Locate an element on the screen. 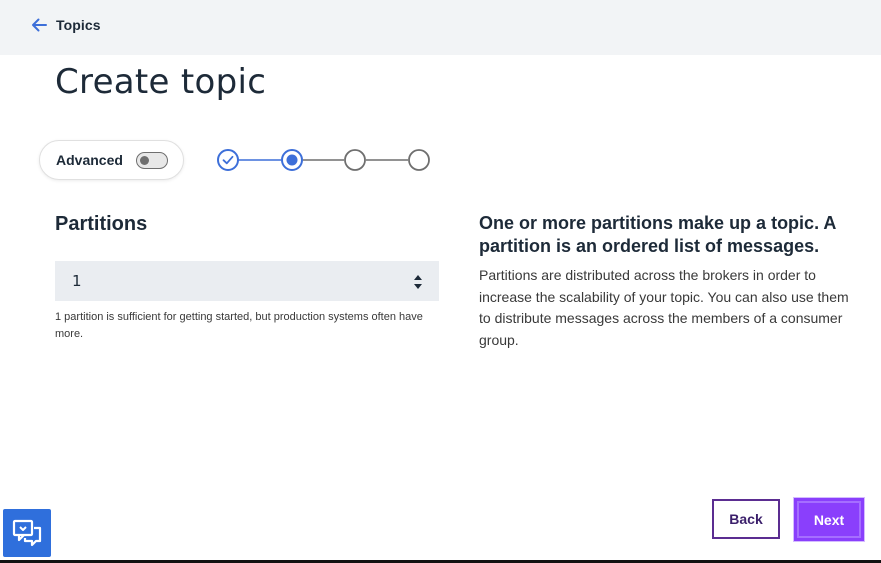  advanced-toggle-container: Advanced is located at coordinates (111, 160).